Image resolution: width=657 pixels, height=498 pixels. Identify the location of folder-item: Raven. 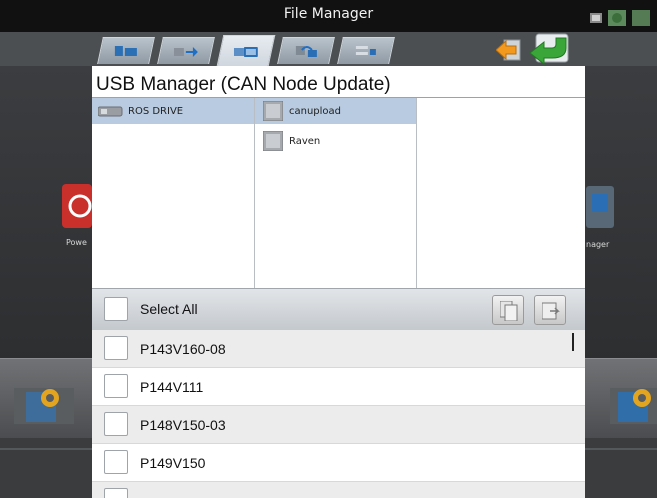
(335, 141).